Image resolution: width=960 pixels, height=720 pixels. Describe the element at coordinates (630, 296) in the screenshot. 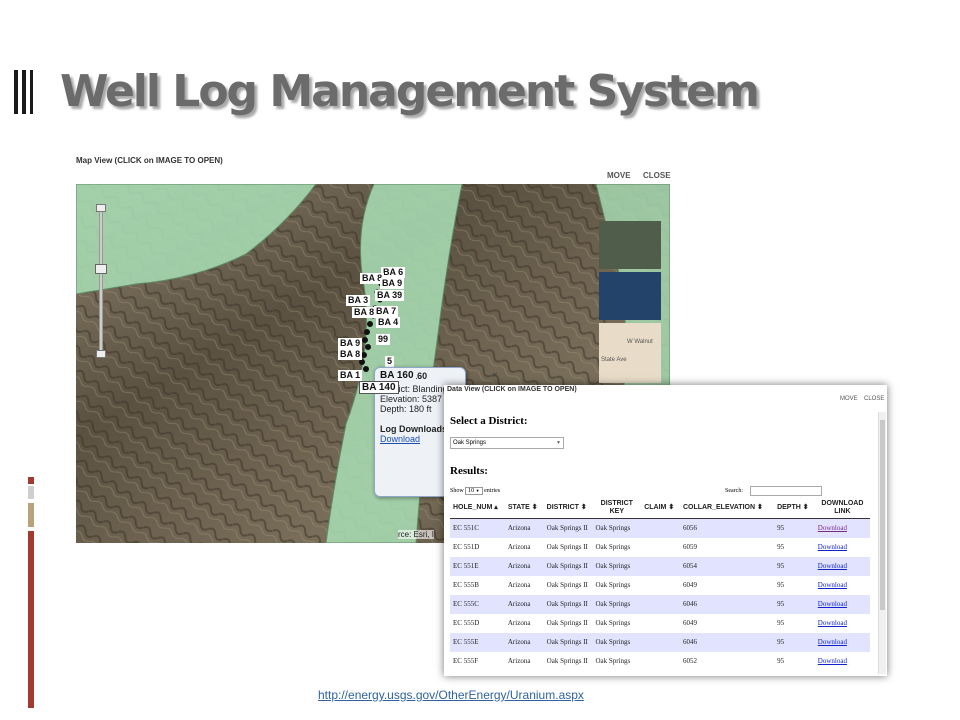

I see `basemap-thumbnail-satellite` at that location.